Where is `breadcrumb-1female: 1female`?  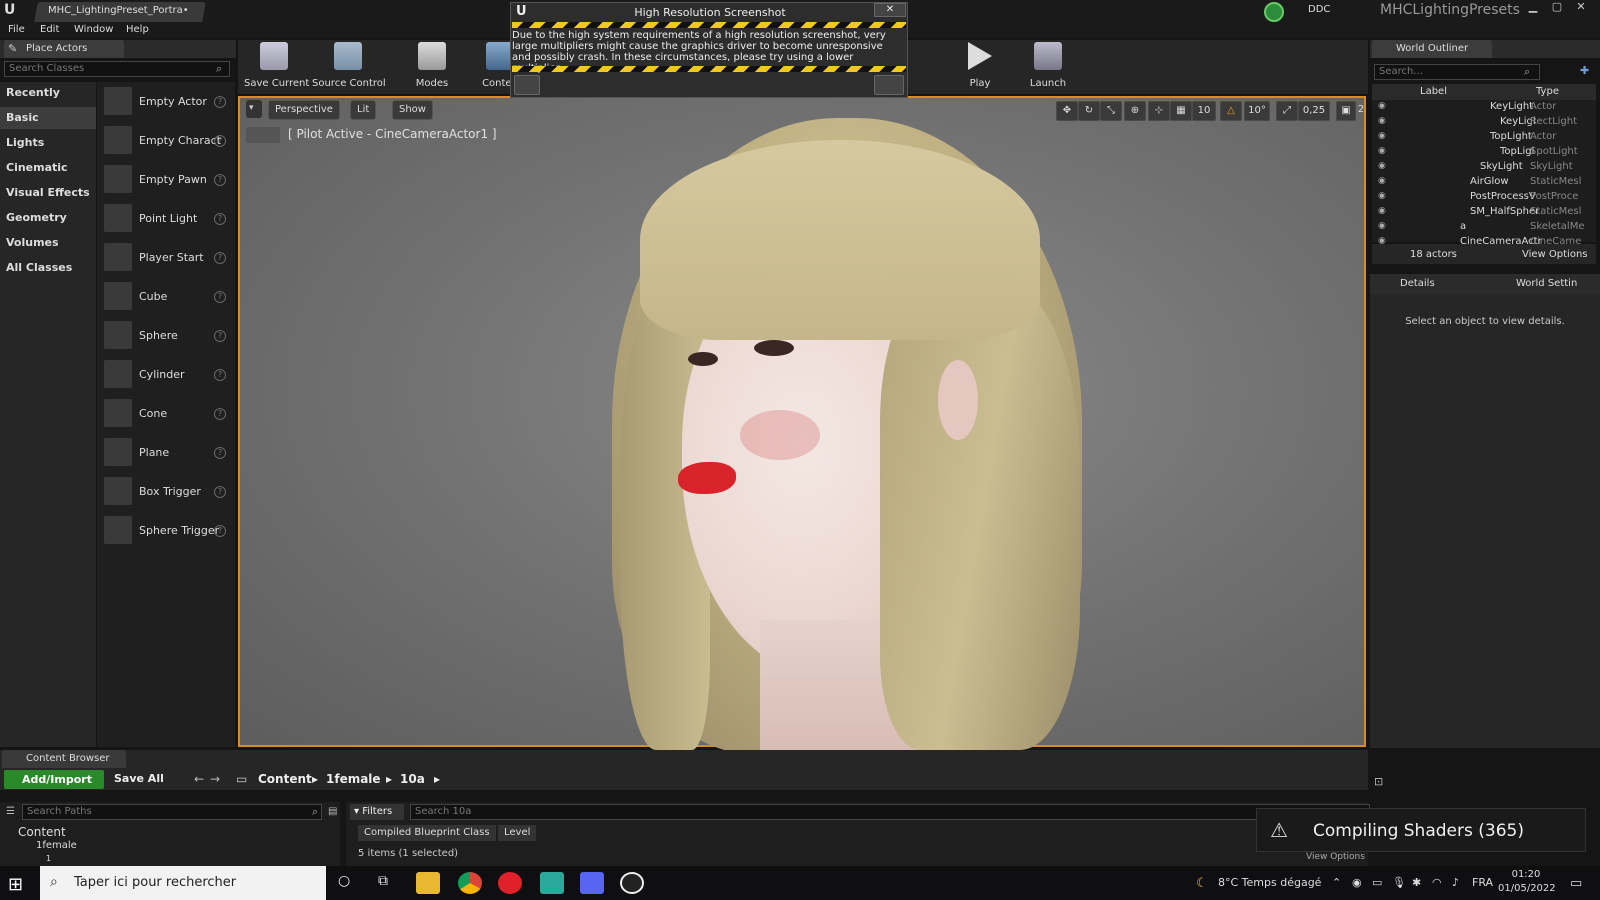 breadcrumb-1female: 1female is located at coordinates (353, 779).